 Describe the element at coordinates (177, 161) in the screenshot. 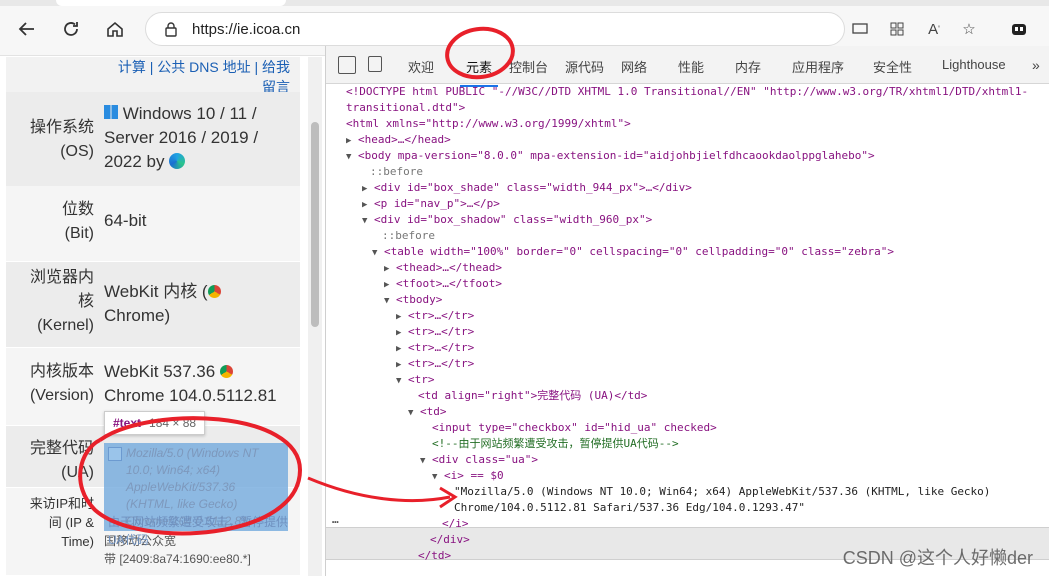

I see `edge-icon` at that location.